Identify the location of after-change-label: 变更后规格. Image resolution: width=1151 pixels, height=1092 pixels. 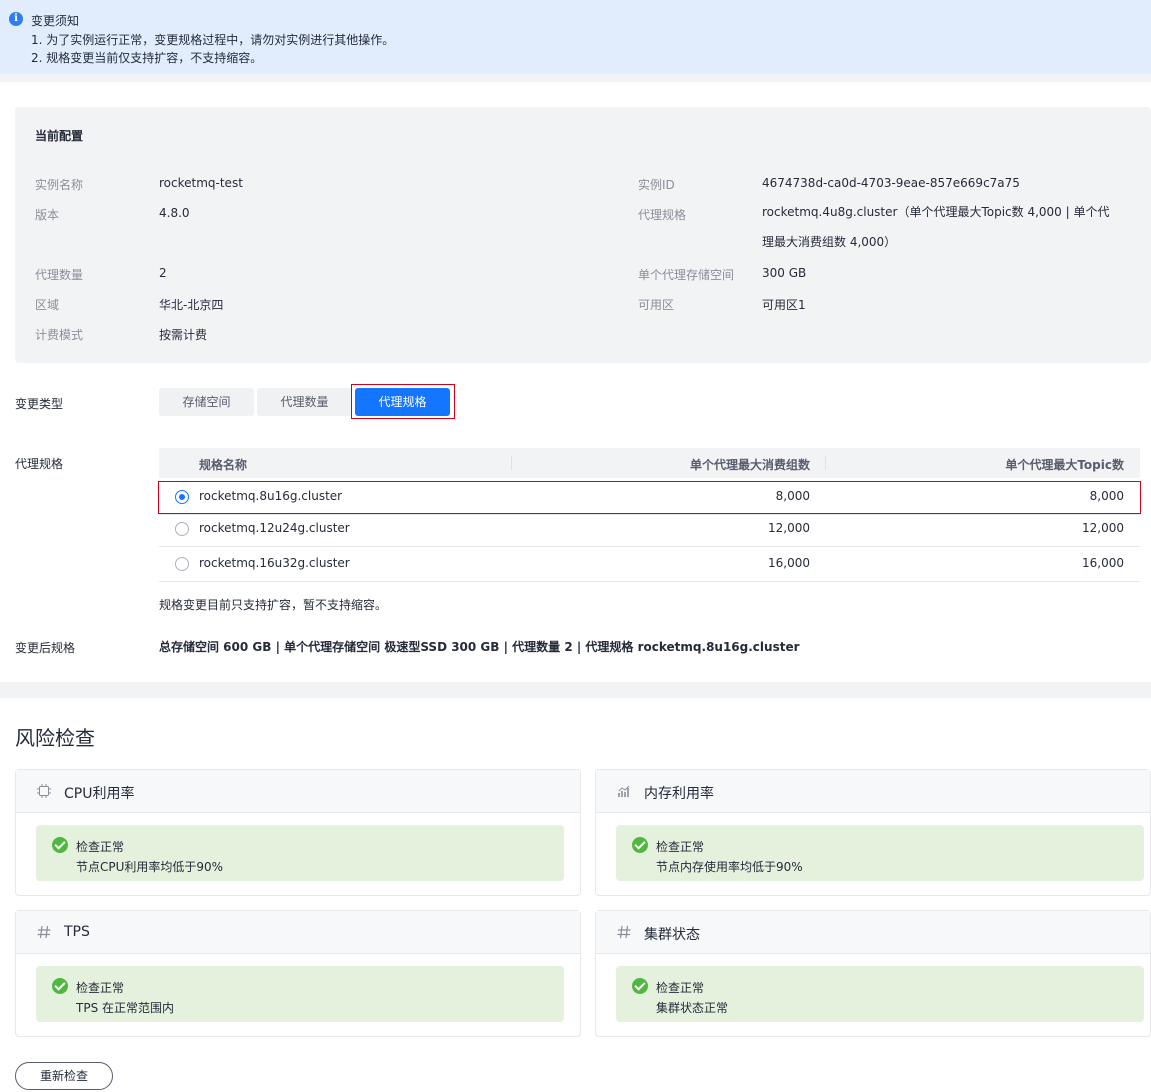
(45, 648).